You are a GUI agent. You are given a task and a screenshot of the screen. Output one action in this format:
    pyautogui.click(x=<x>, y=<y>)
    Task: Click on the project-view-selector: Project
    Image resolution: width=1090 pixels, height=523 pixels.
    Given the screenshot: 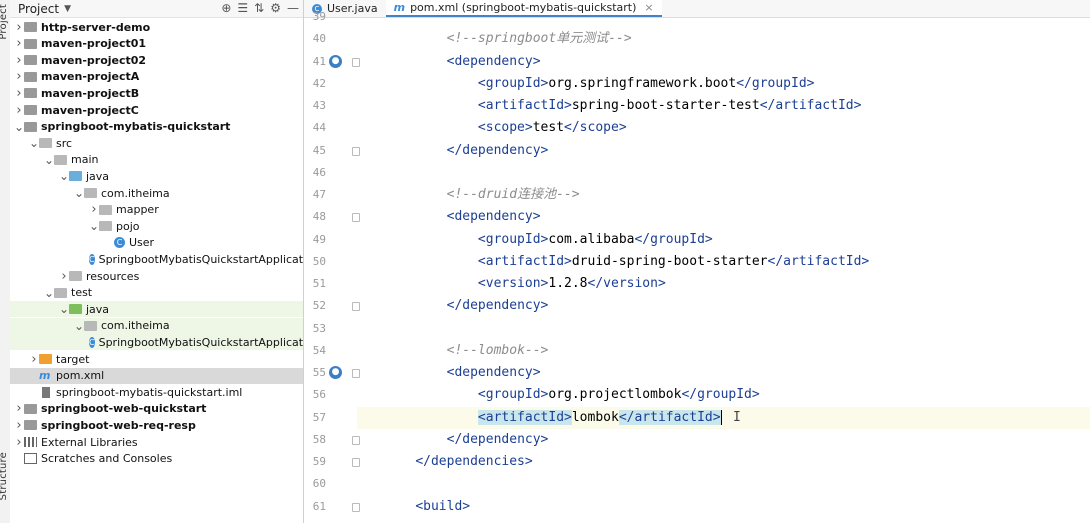 What is the action you would take?
    pyautogui.click(x=38, y=9)
    